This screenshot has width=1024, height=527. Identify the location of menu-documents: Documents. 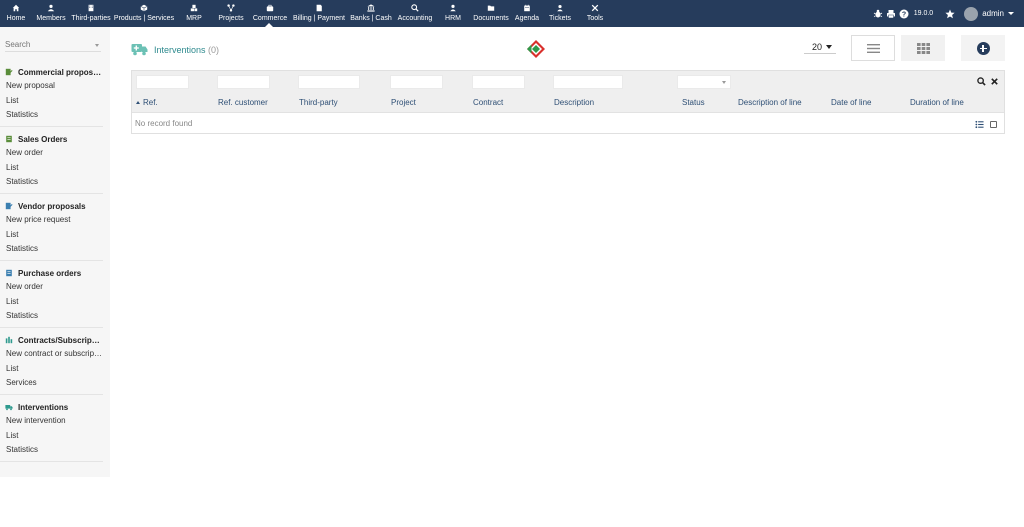
(491, 13).